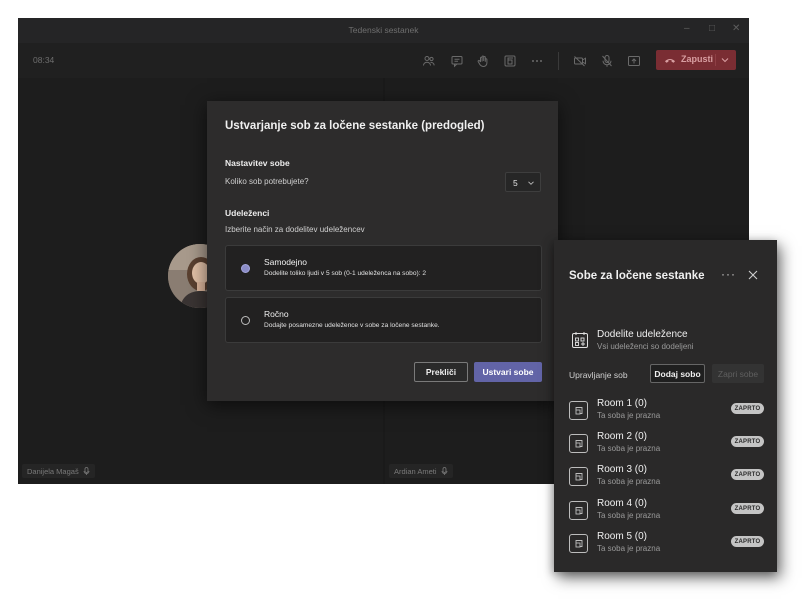  I want to click on leave-divider, so click(715, 60).